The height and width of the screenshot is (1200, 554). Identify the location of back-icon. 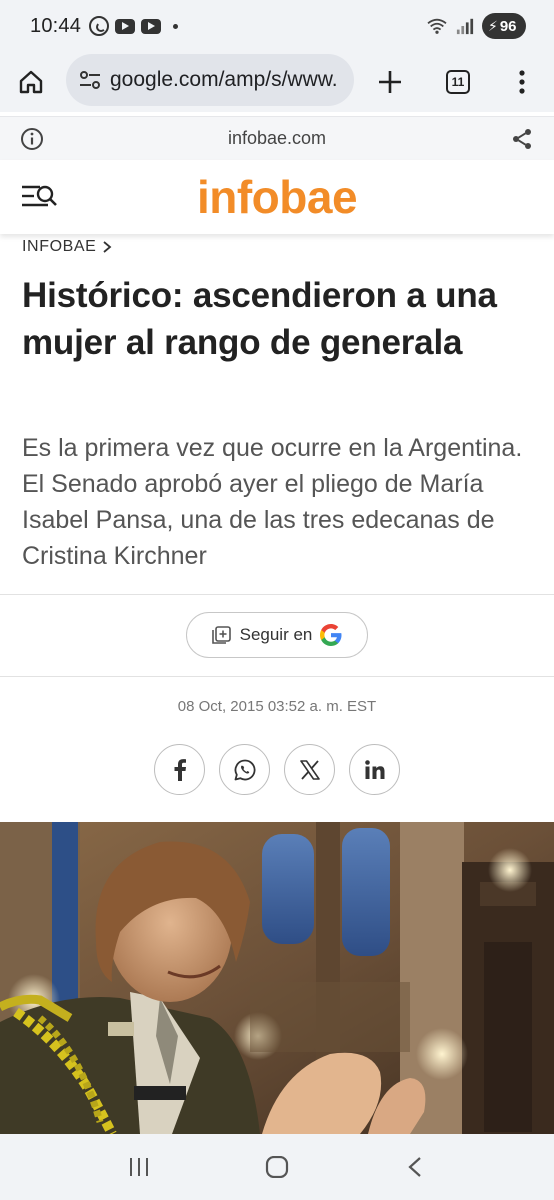
(414, 1167).